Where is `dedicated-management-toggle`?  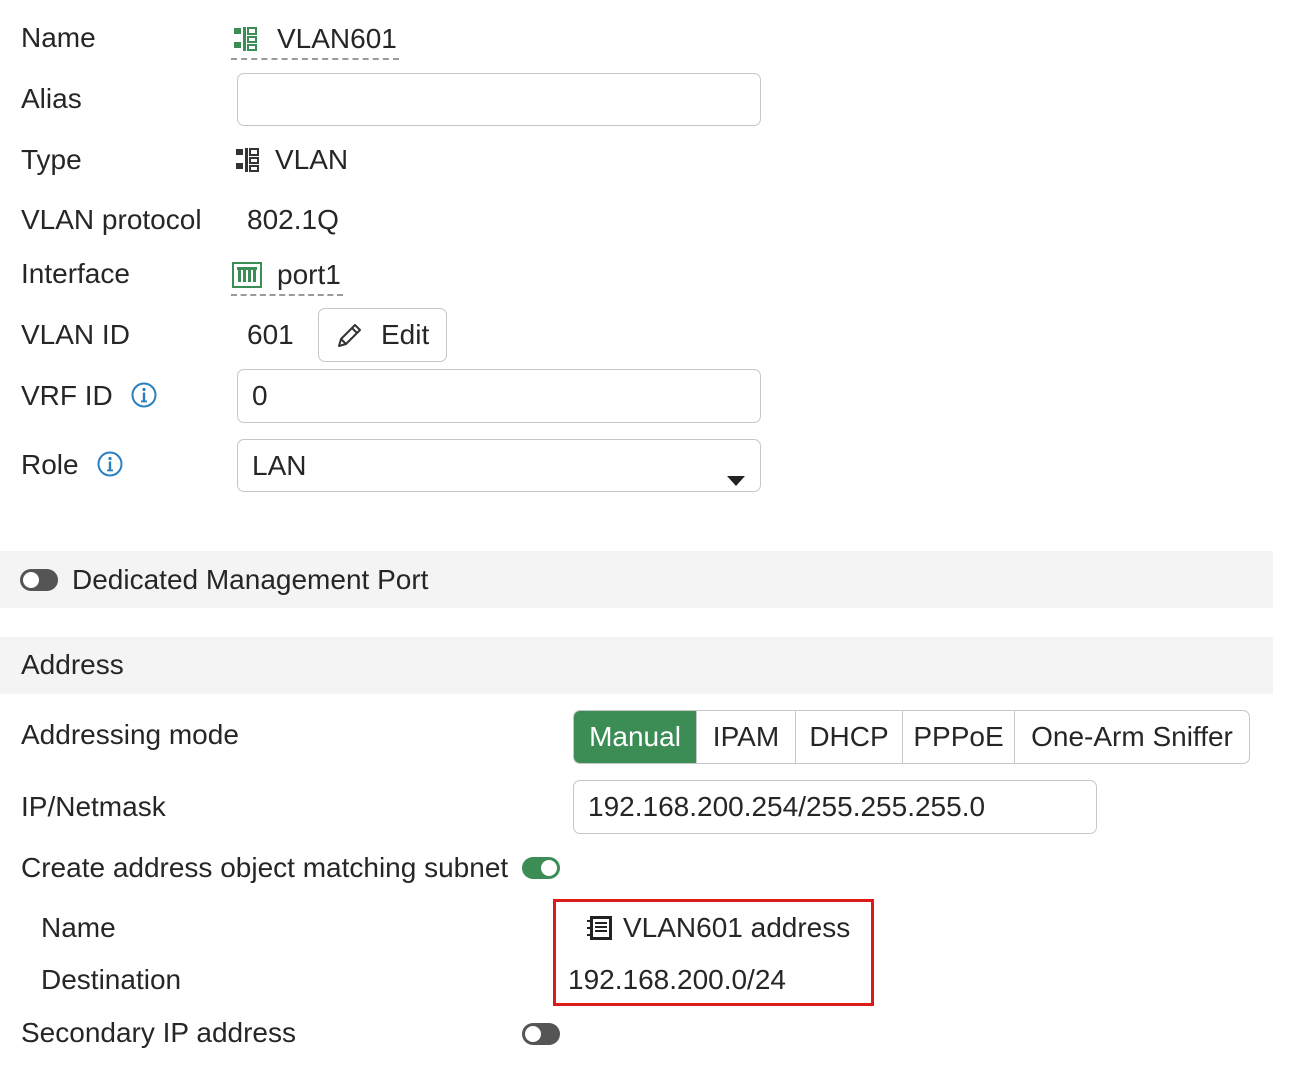
dedicated-management-toggle is located at coordinates (39, 580).